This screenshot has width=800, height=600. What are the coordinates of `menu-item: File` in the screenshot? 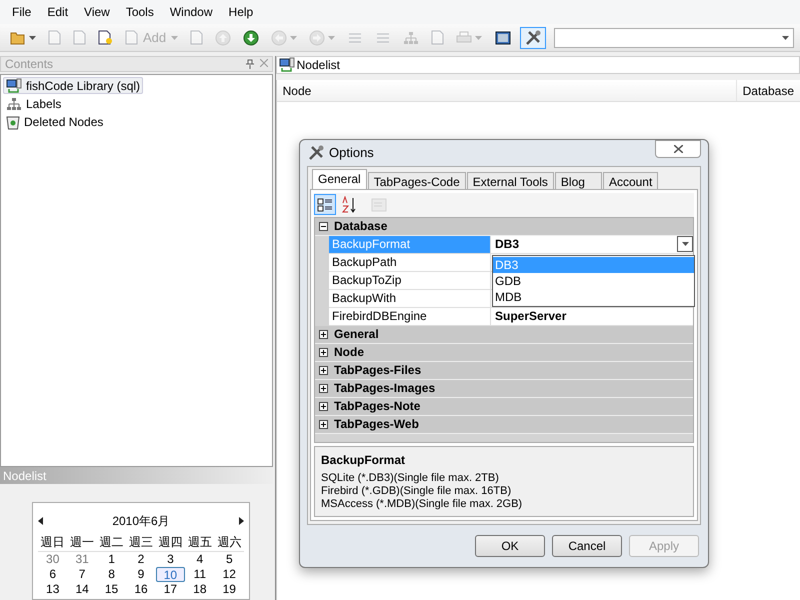 It's located at (22, 12).